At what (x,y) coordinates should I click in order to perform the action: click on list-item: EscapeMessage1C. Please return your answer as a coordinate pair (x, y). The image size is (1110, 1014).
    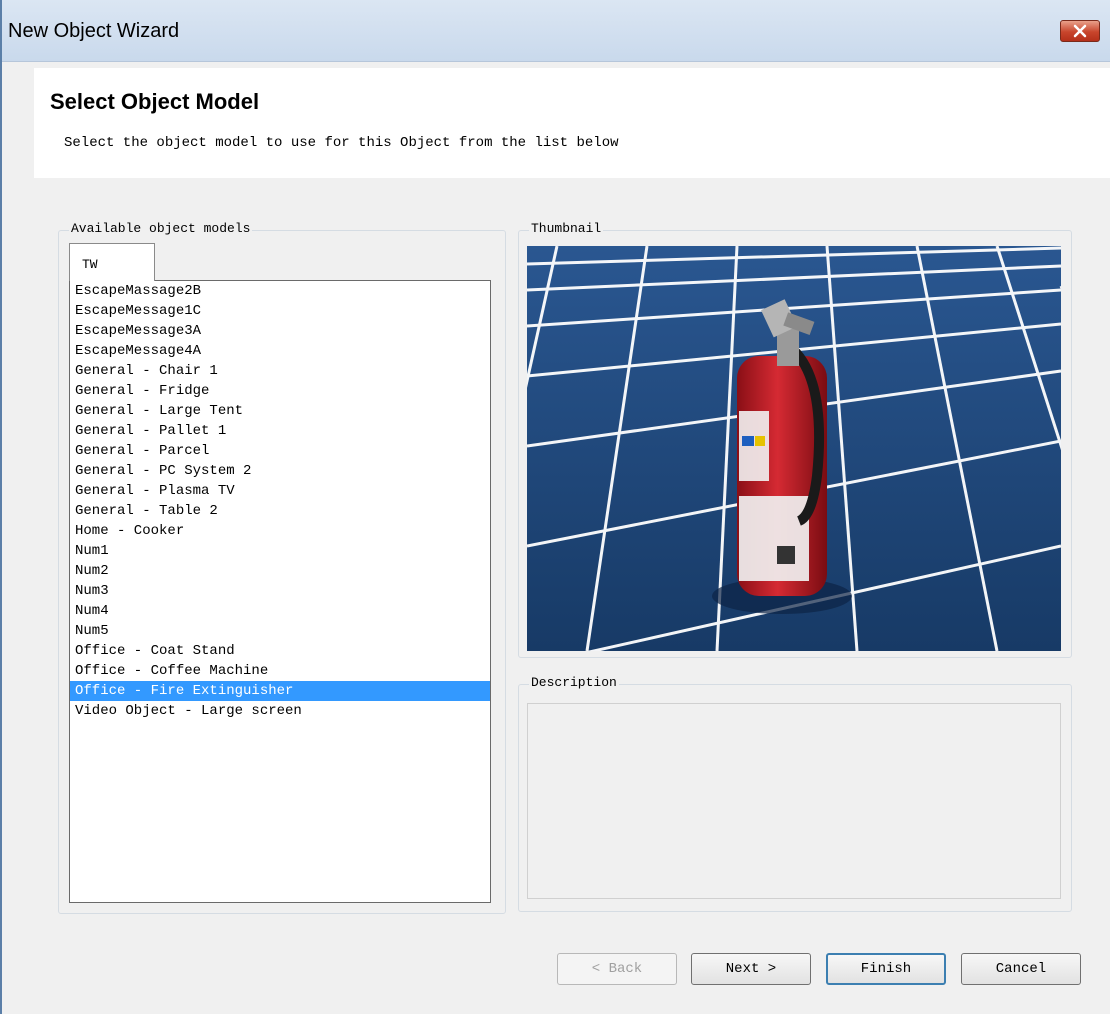
    Looking at the image, I should click on (280, 311).